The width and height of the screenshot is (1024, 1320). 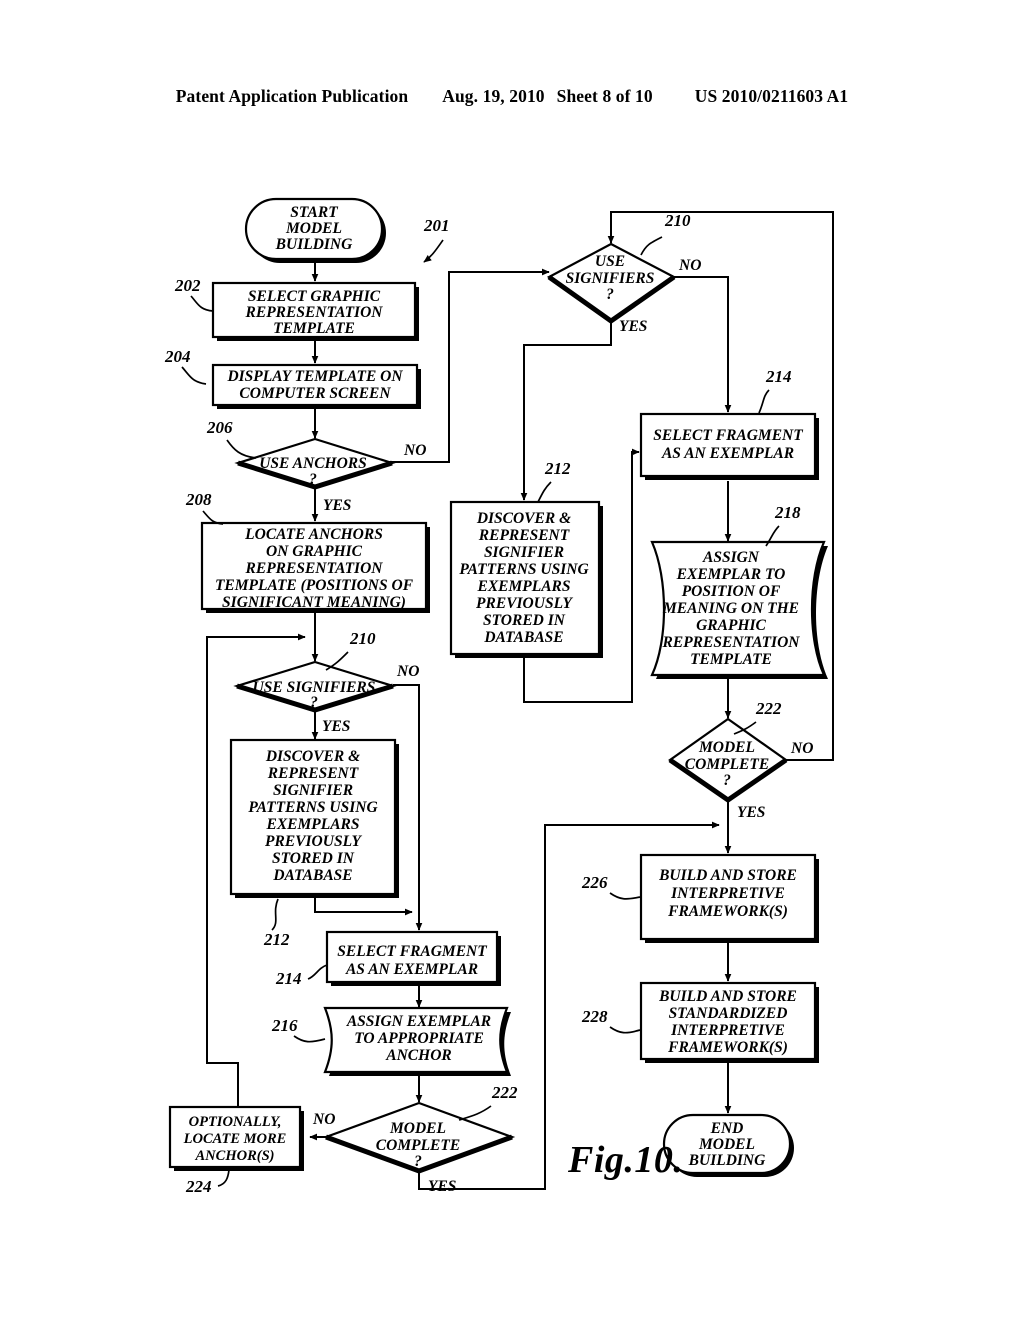 I want to click on ref-208-label: 208, so click(x=198, y=499).